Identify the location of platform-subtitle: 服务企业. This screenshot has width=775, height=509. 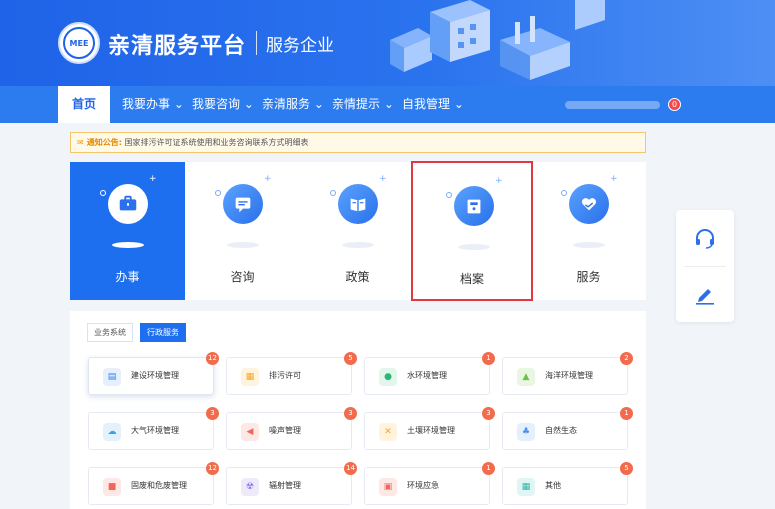
(300, 46).